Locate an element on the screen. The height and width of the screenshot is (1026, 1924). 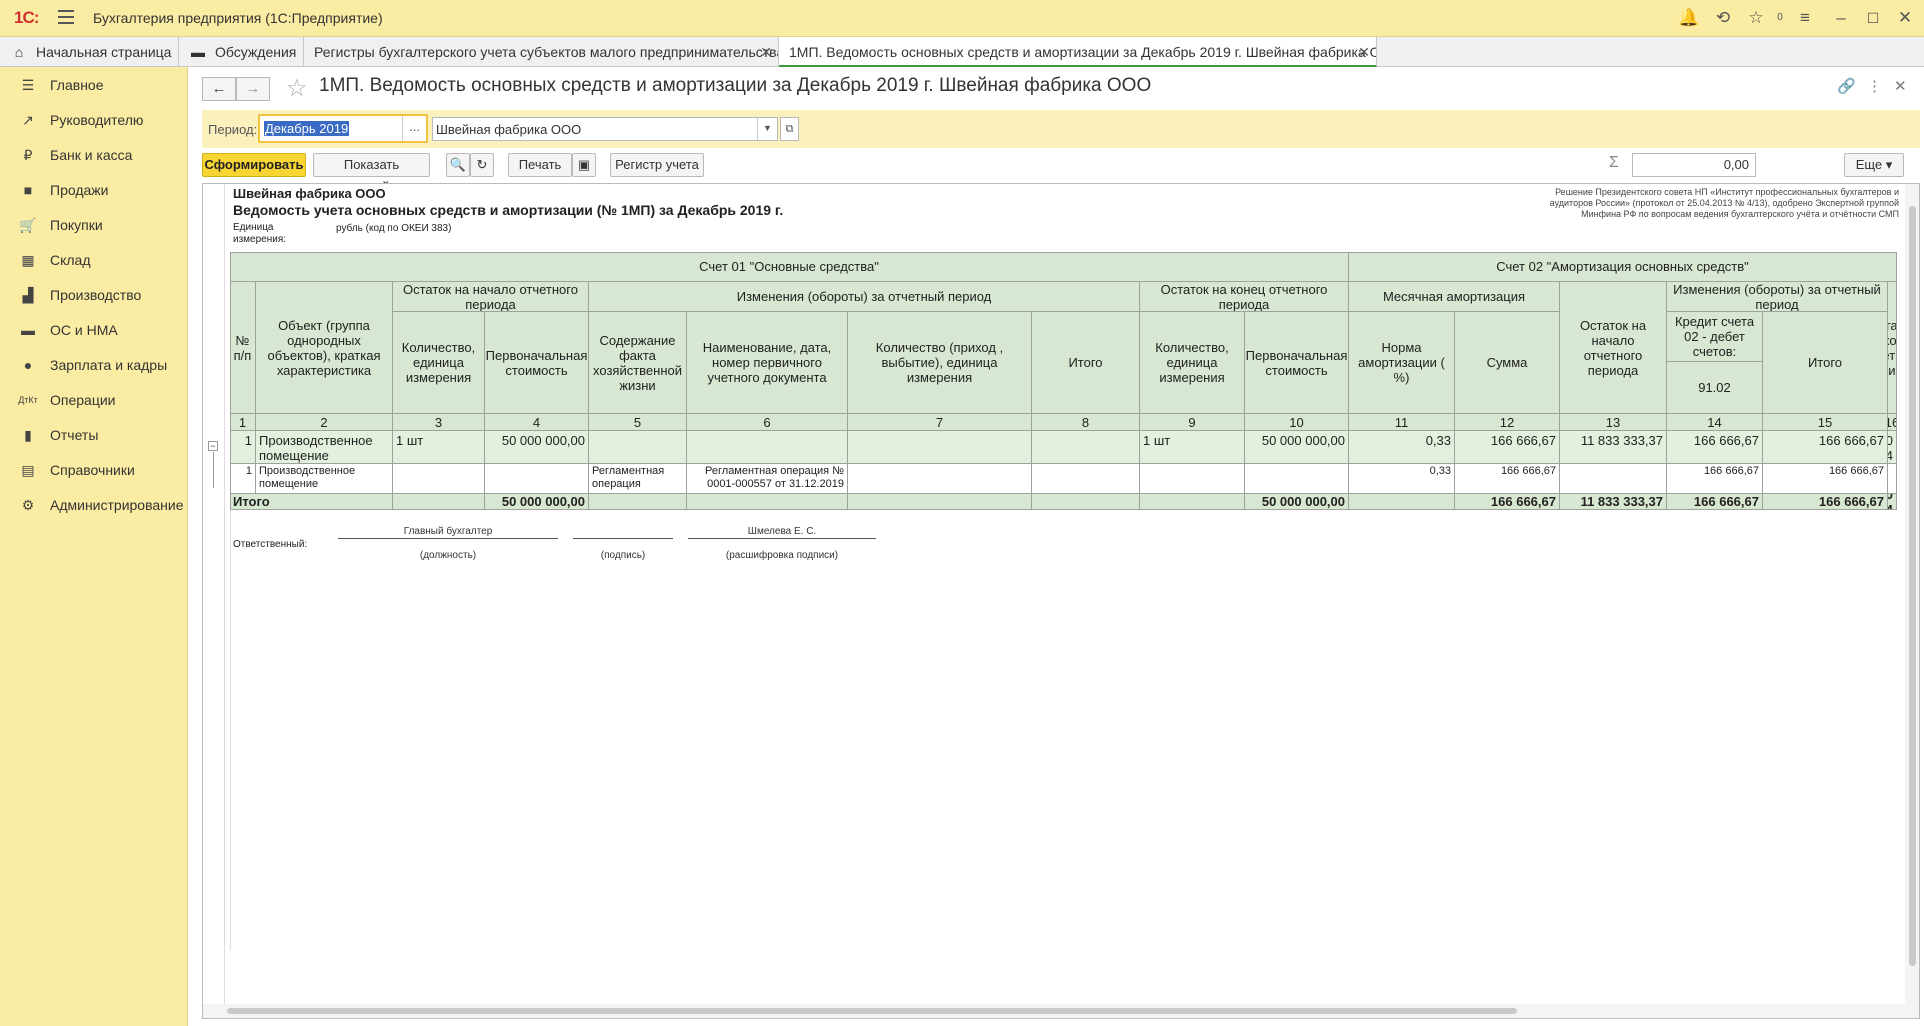
header-rate: Норма амортизации ( %) is located at coordinates (1402, 363).